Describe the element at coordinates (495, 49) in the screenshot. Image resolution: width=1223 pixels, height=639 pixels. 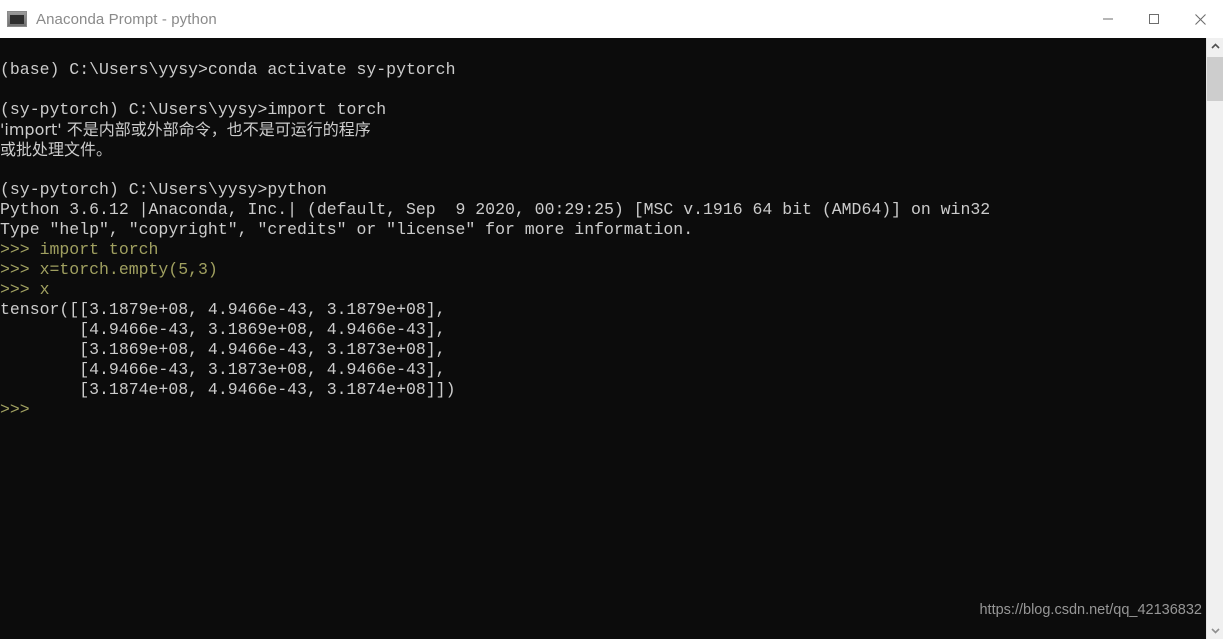
I see `terminal-top-padding` at that location.